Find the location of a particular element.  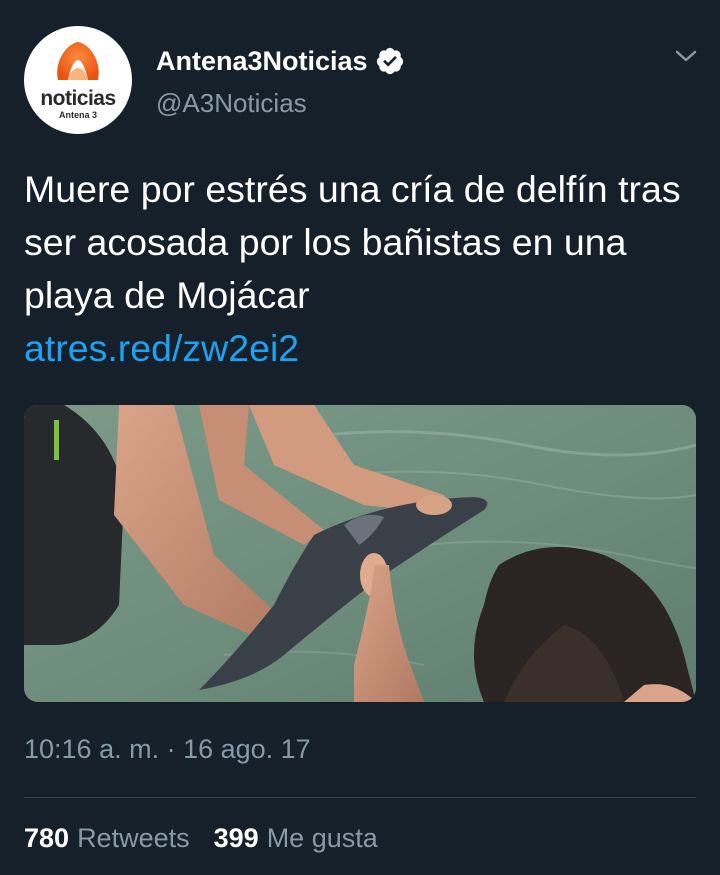

avatar-brand-text: noticias is located at coordinates (78, 98).